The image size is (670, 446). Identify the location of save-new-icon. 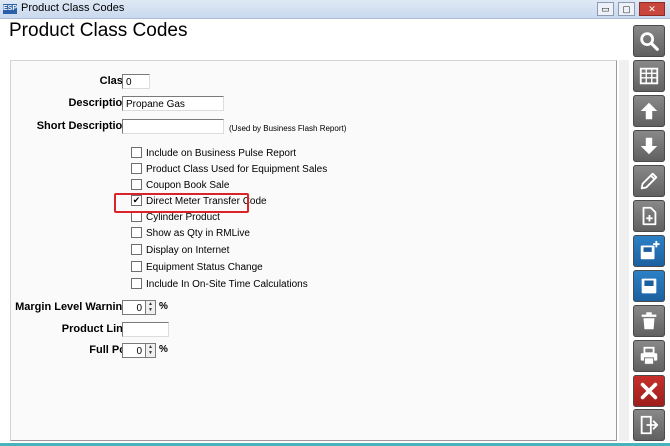
(650, 250).